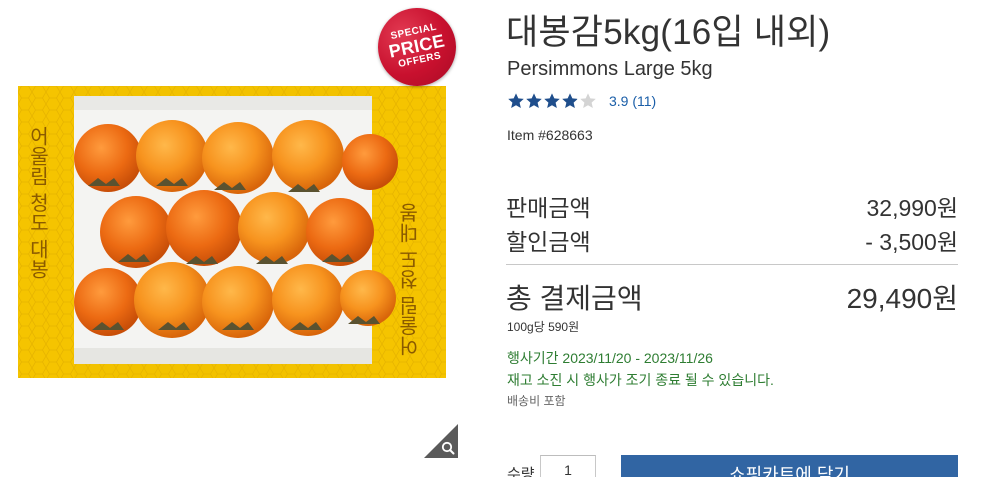 This screenshot has height=477, width=981. What do you see at coordinates (417, 47) in the screenshot?
I see `special-price-badge: SPECIAL PRICE OFFERS` at bounding box center [417, 47].